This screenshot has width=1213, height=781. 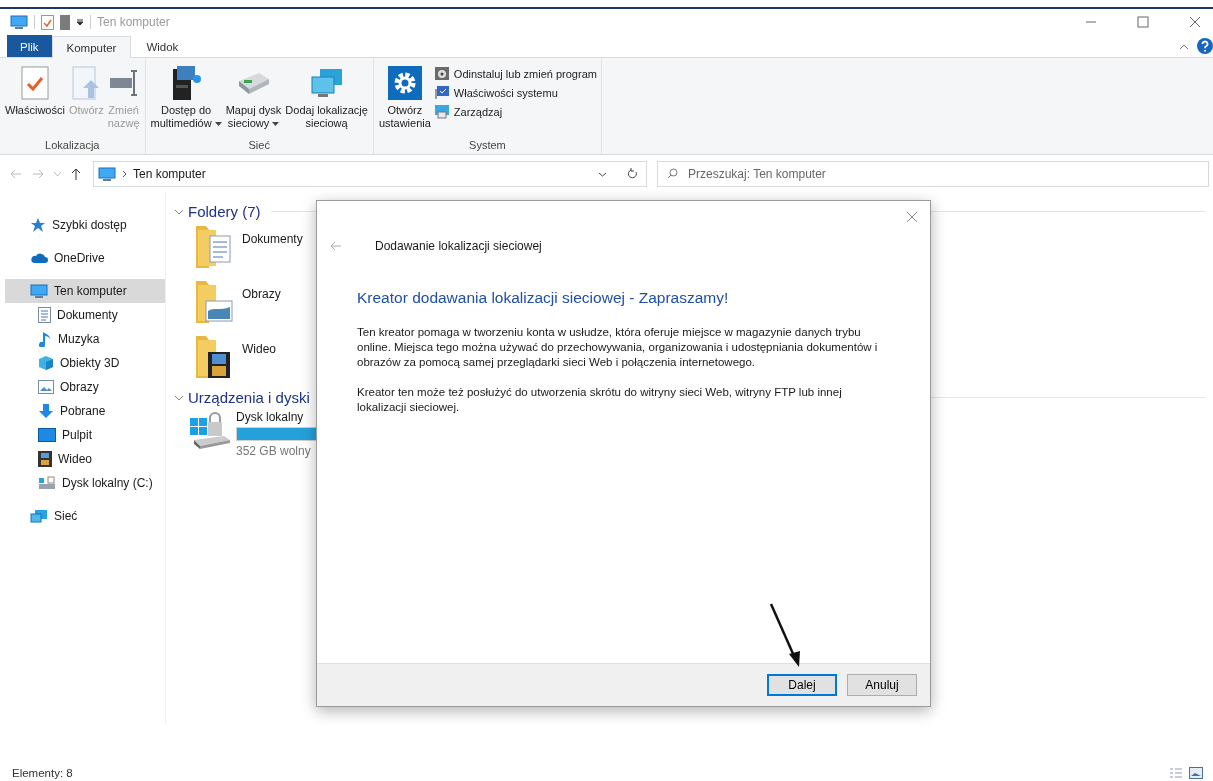 I want to click on paragraph: Kreator ten może też posłużyć do utworzenia skrótu do witryny sieci Web, witryny FTP lub innej lokalizacji sieciowej., so click(x=600, y=400).